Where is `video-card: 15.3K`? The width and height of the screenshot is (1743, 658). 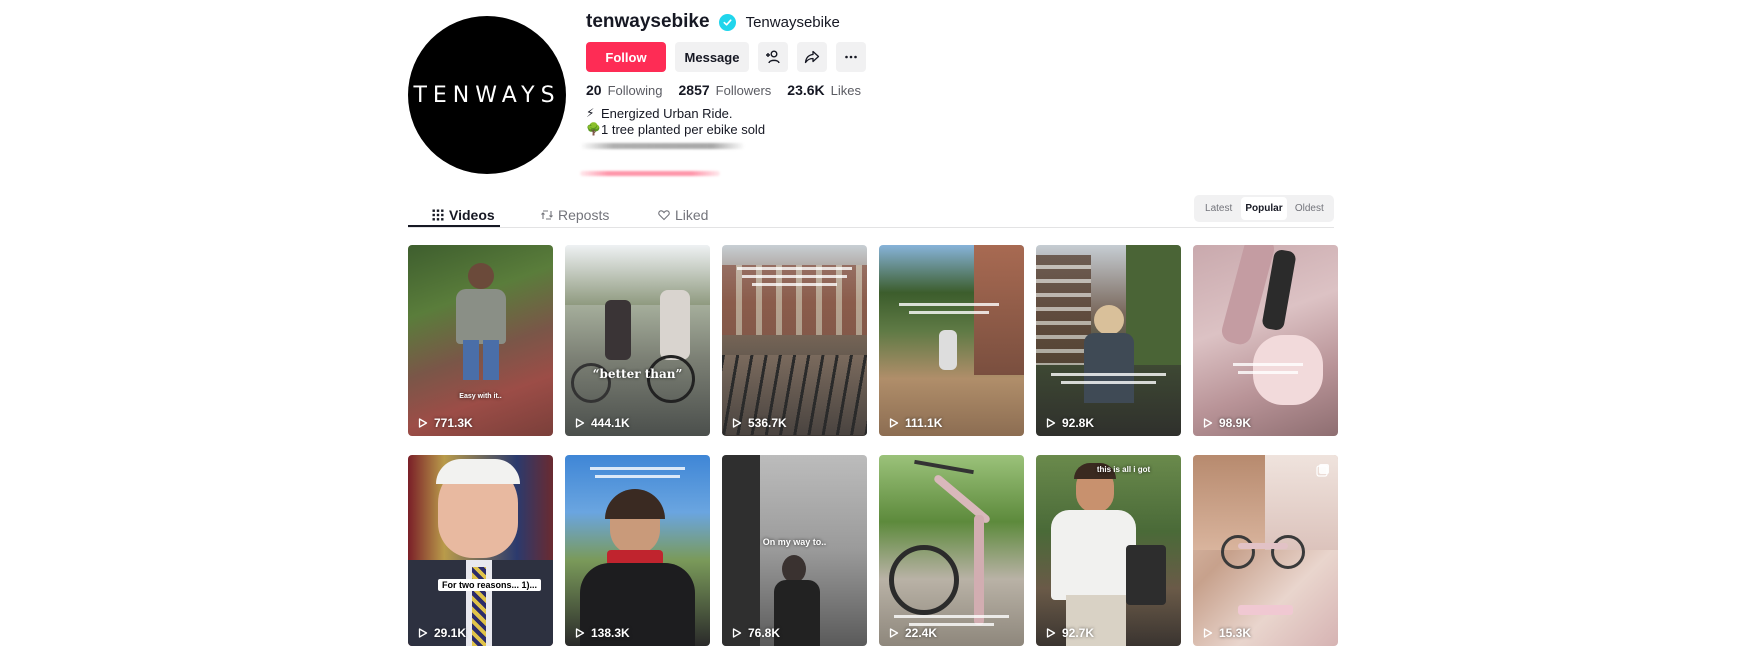
video-card: 15.3K is located at coordinates (1265, 550).